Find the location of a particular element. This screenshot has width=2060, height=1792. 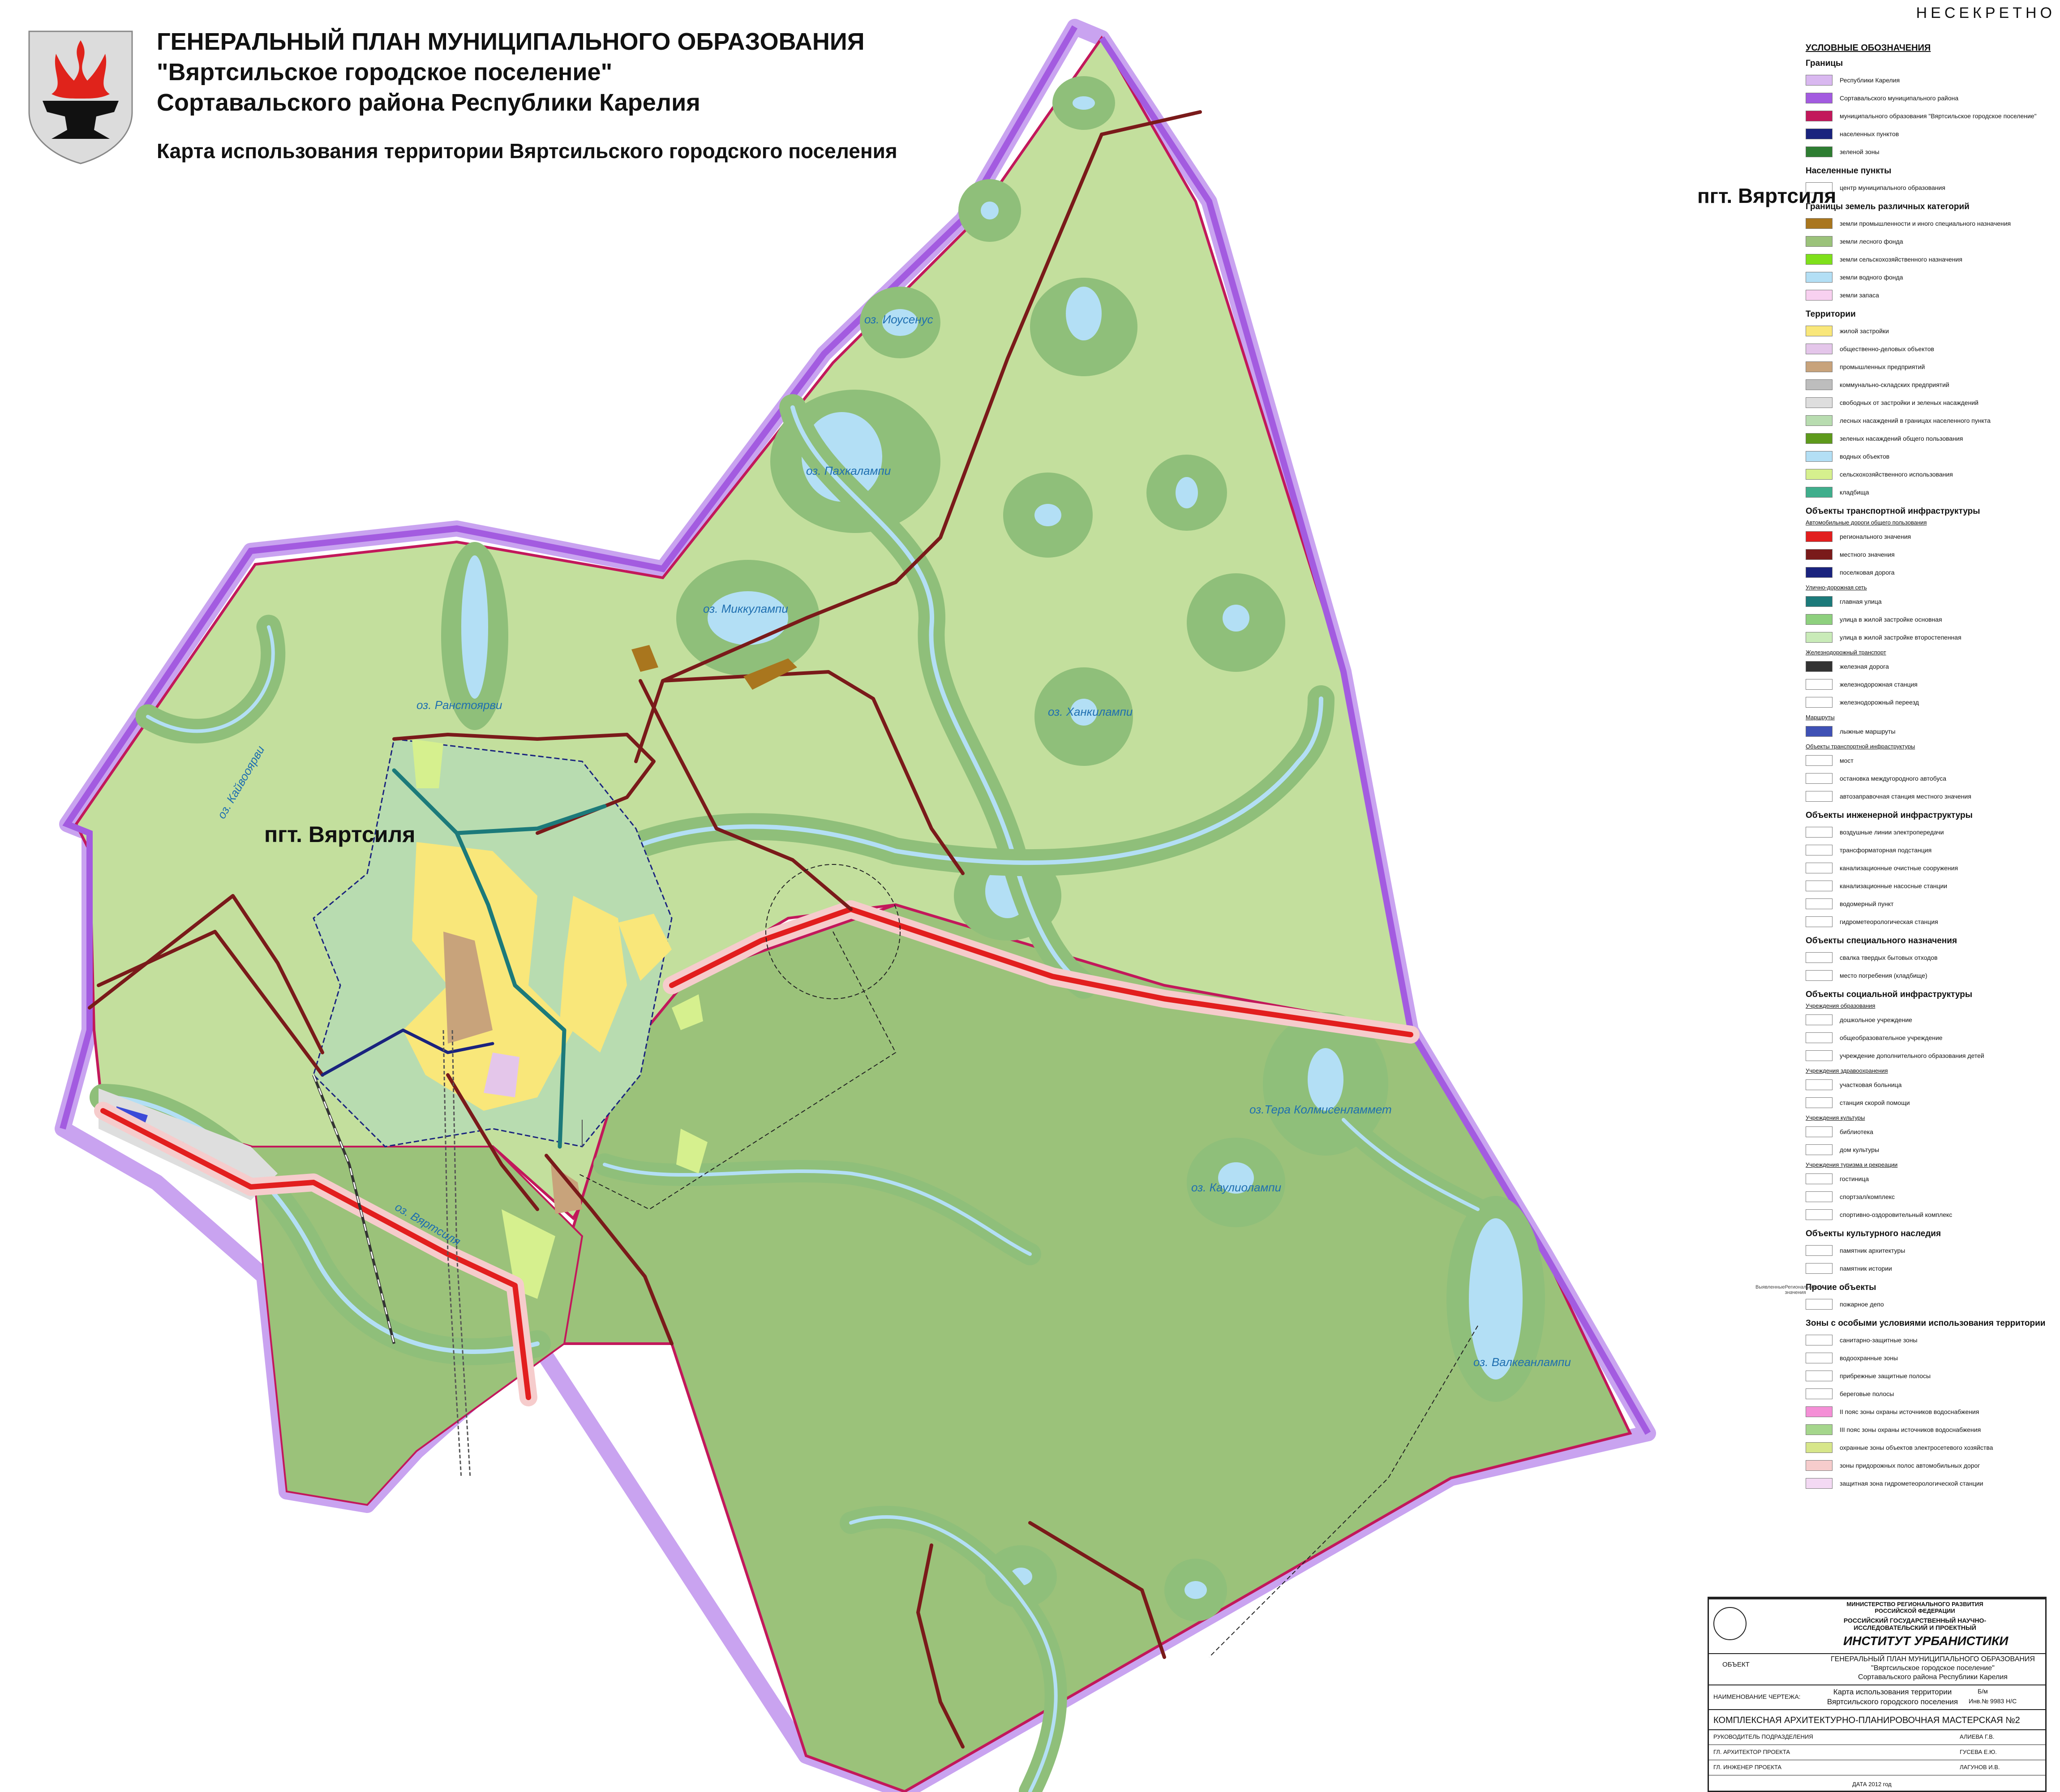

stamp-institute: ИНСТИТУТ УРБАНИСТИКИ is located at coordinates (1925, 1641).